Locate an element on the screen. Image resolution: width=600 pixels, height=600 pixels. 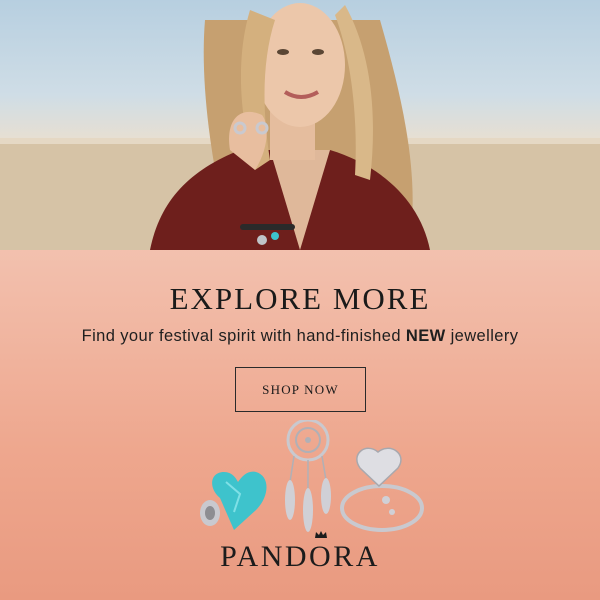
logo-crown-letter: O is located at coordinates (321, 552).